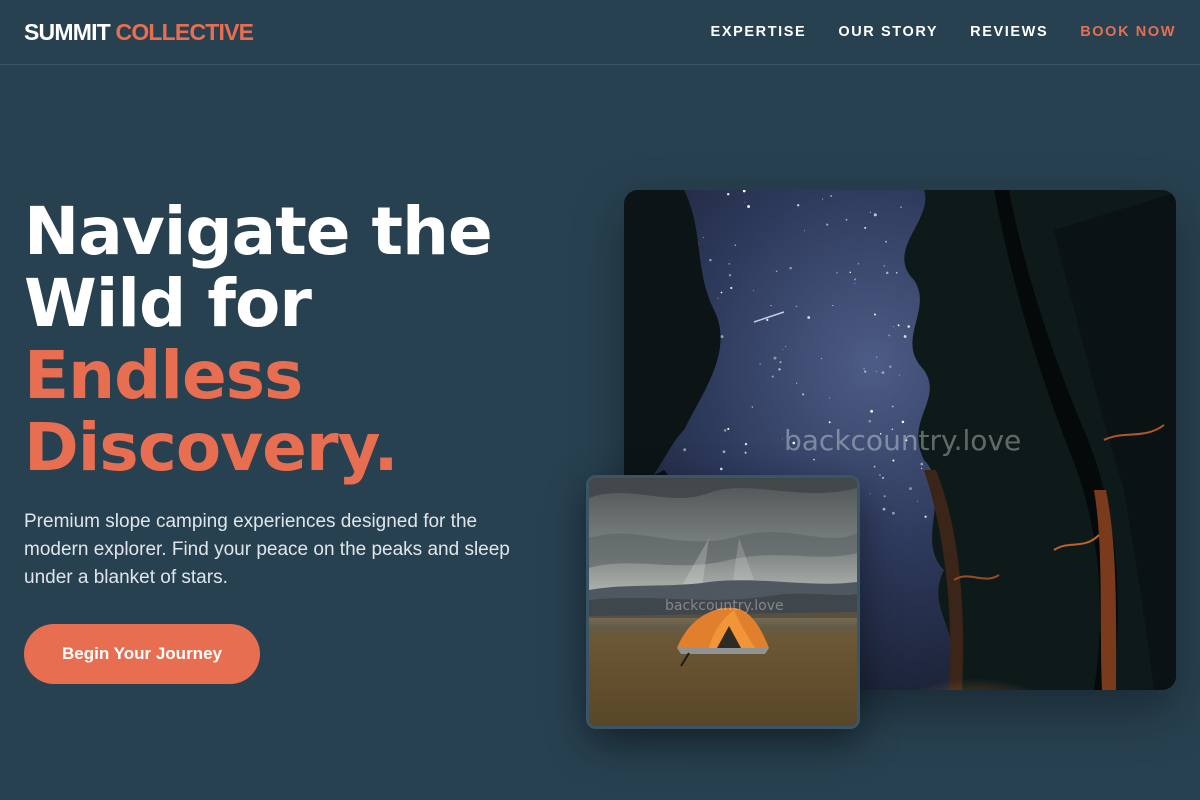 Image resolution: width=1200 pixels, height=800 pixels. What do you see at coordinates (163, 375) in the screenshot?
I see `hero-title-accent-line-1: Endless` at bounding box center [163, 375].